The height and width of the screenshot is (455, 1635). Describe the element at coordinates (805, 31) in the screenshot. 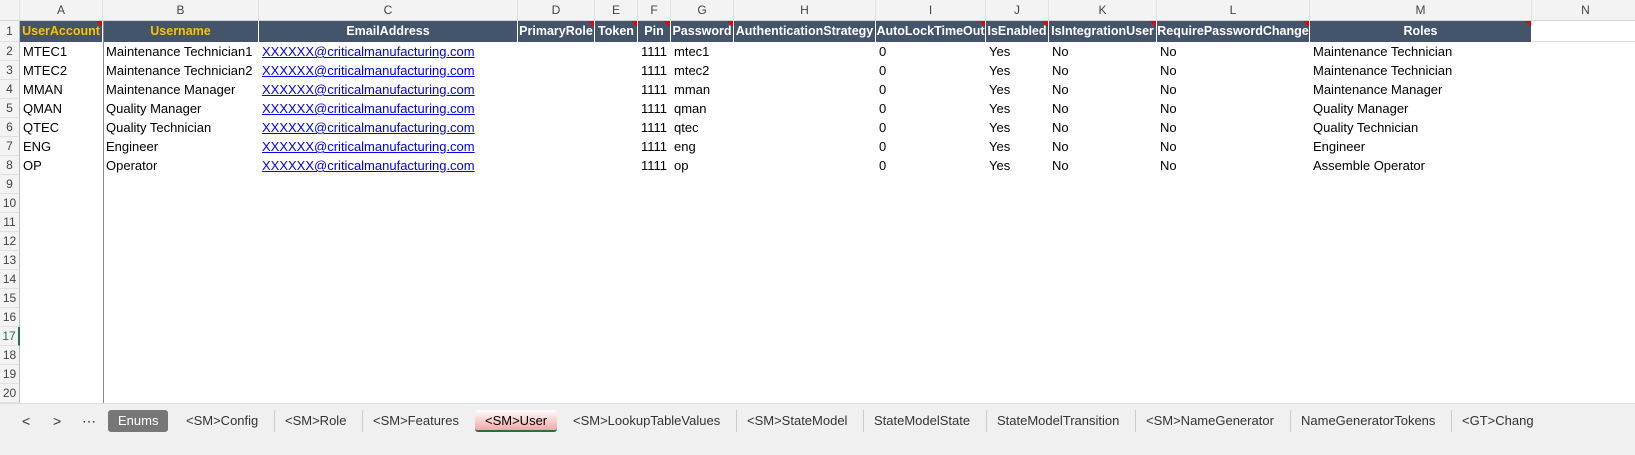

I see `header-cell-authenticationstrategy: AuthenticationStrategy` at that location.